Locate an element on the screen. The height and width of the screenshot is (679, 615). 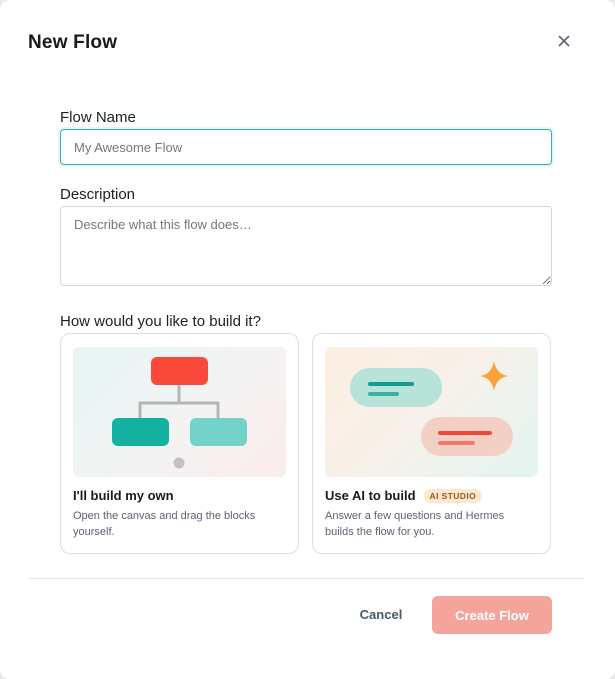
create-flow-button: Create Flow is located at coordinates (492, 615).